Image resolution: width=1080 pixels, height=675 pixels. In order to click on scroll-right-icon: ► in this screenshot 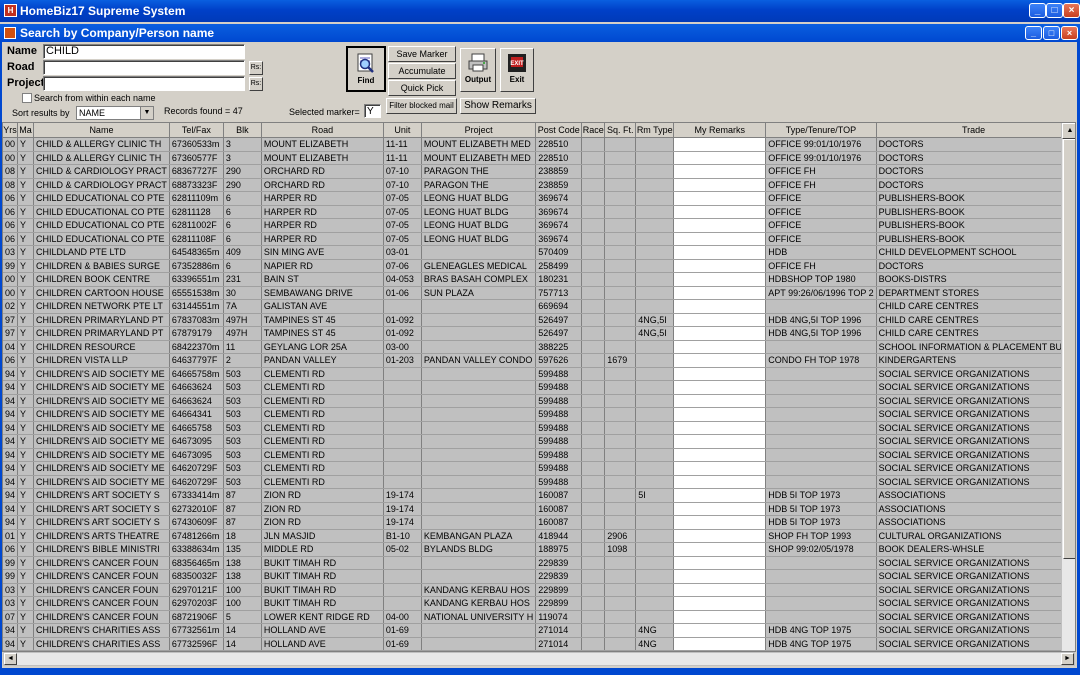, I will do `click(1067, 659)`.